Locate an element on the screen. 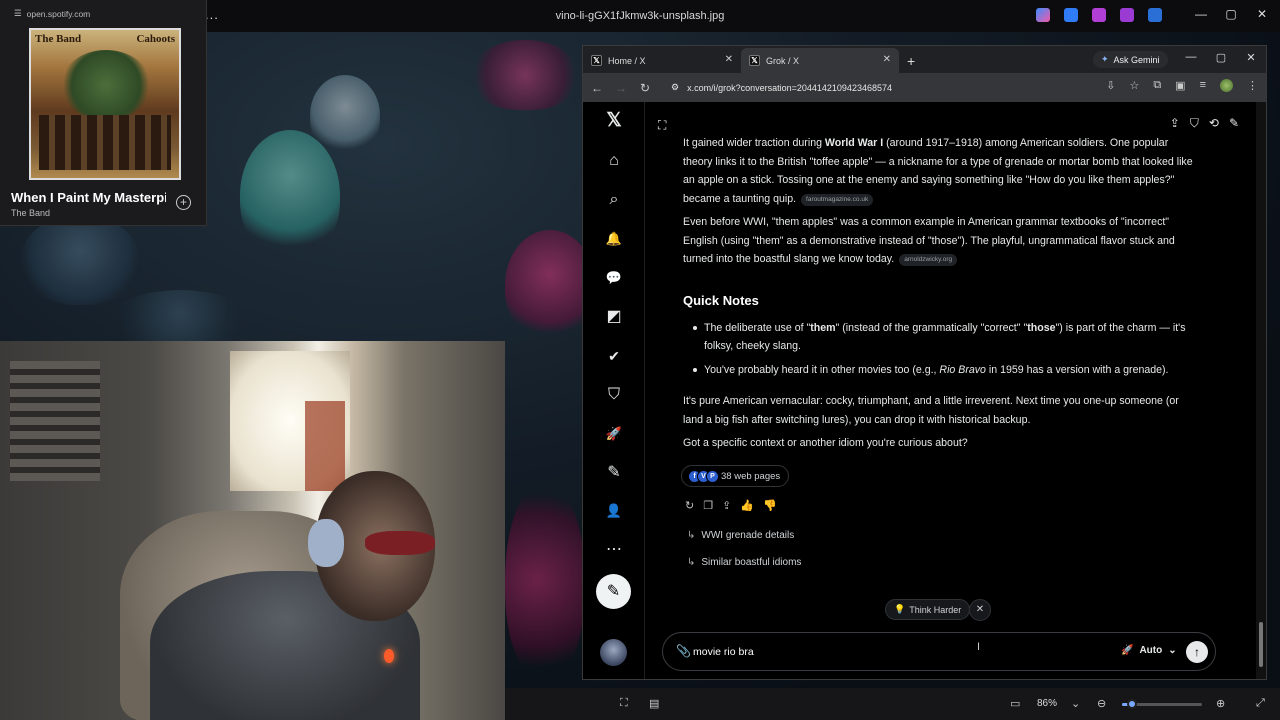  search-icon: ⌕ is located at coordinates (614, 200).